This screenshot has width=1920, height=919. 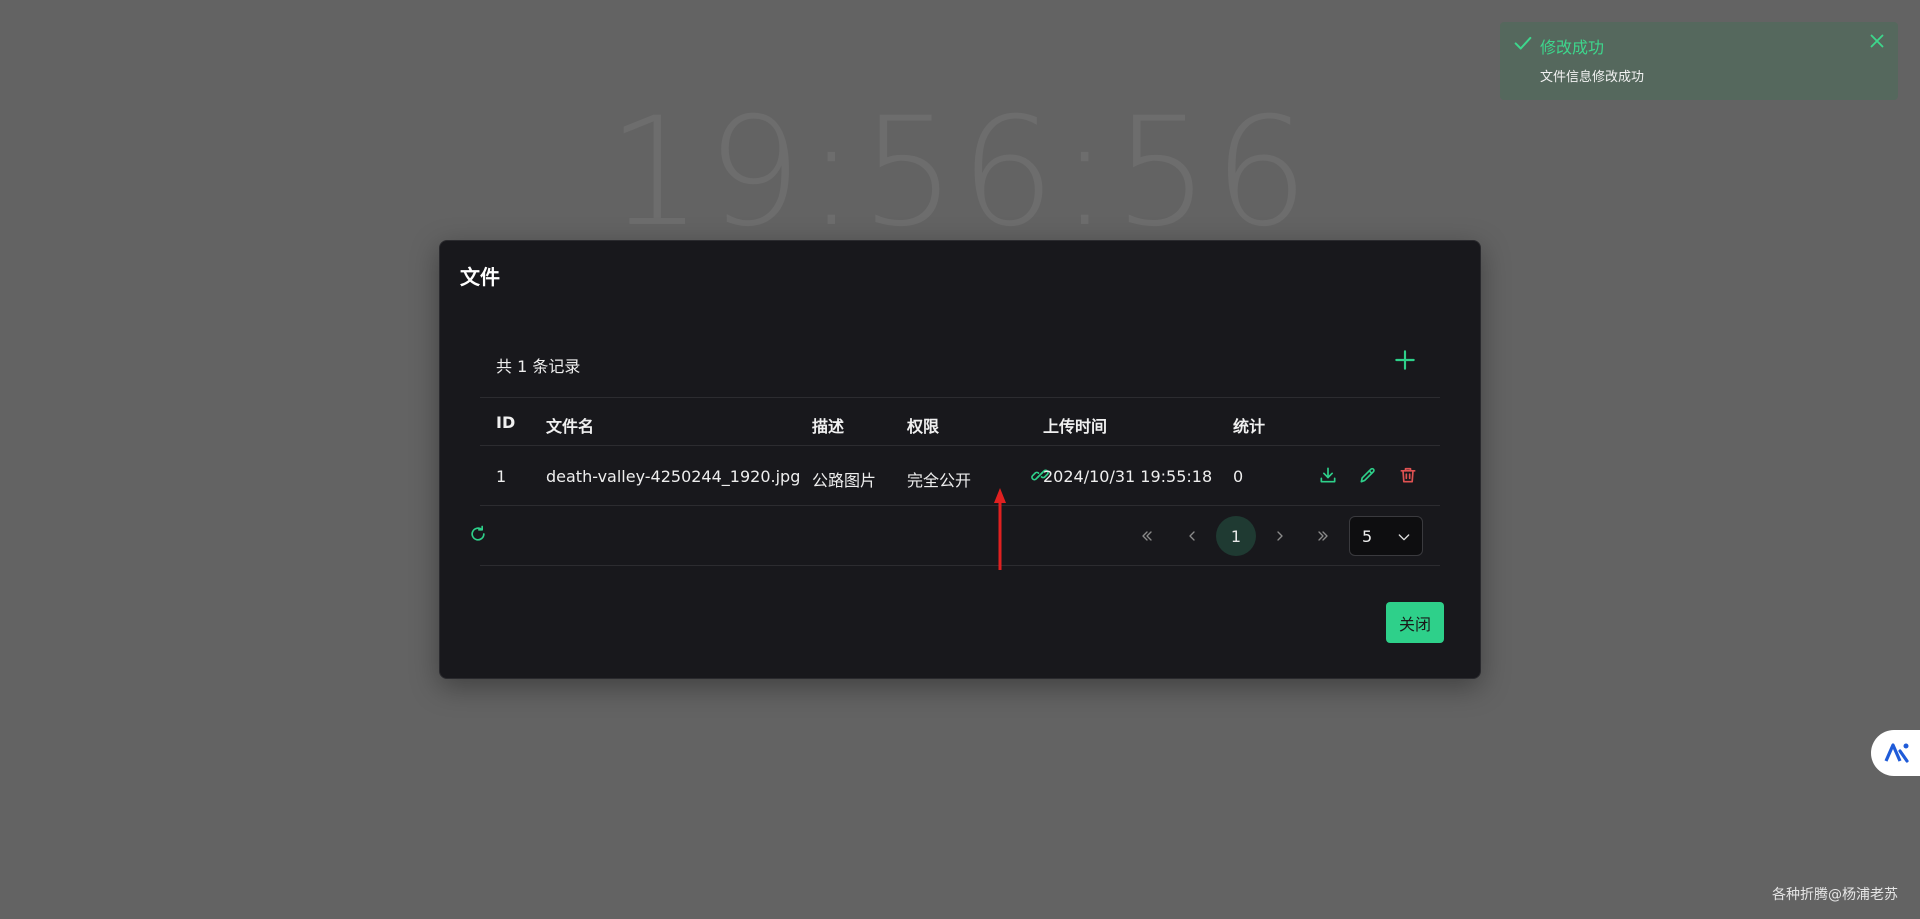 What do you see at coordinates (538, 366) in the screenshot?
I see `record-count: 共 1 条记录` at bounding box center [538, 366].